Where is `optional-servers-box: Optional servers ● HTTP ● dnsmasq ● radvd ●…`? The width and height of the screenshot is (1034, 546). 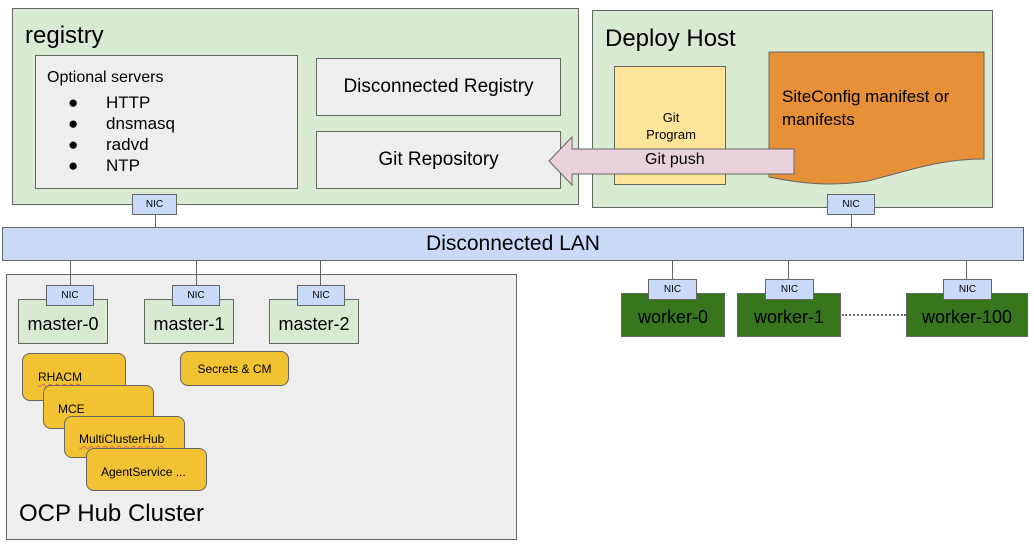
optional-servers-box: Optional servers ● HTTP ● dnsmasq ● radvd ●… is located at coordinates (166, 122).